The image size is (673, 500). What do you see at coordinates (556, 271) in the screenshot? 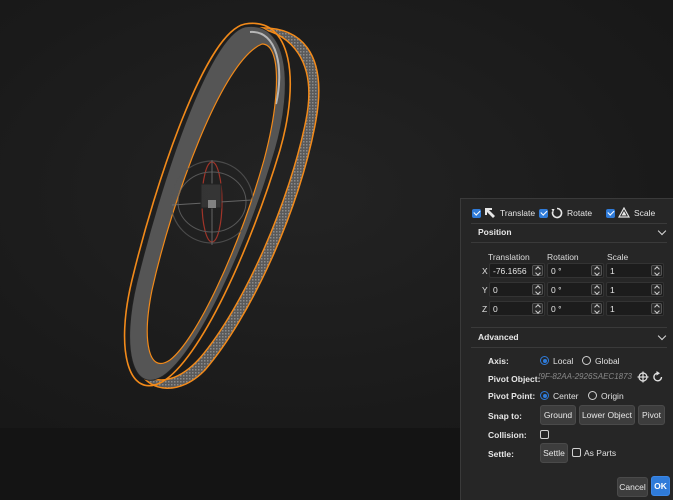
I see `rotation-x-value: 0 °` at bounding box center [556, 271].